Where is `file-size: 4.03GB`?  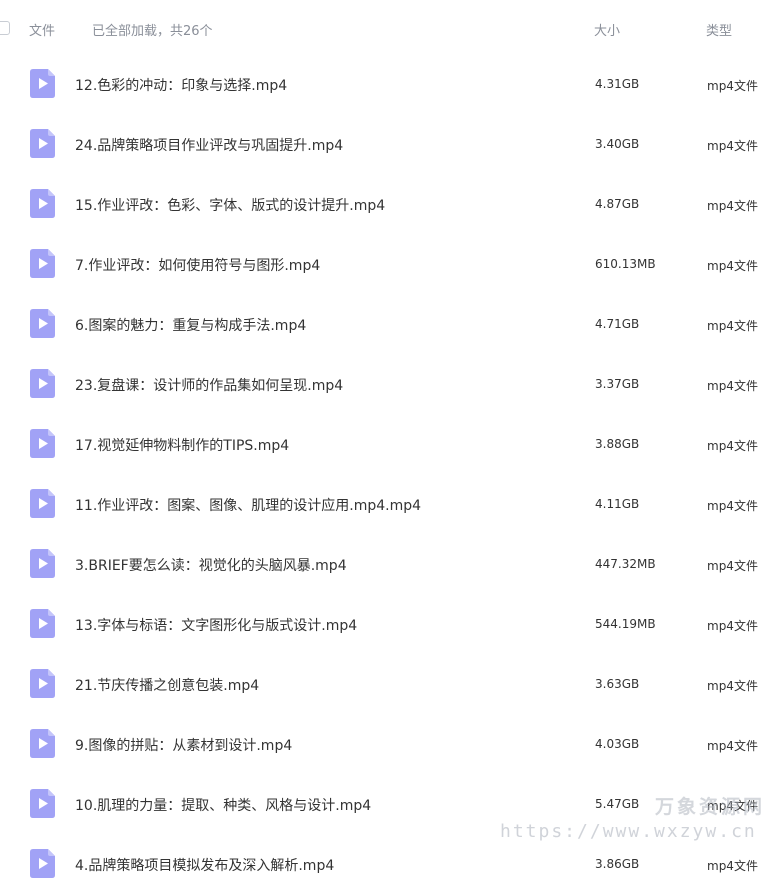
file-size: 4.03GB is located at coordinates (617, 744).